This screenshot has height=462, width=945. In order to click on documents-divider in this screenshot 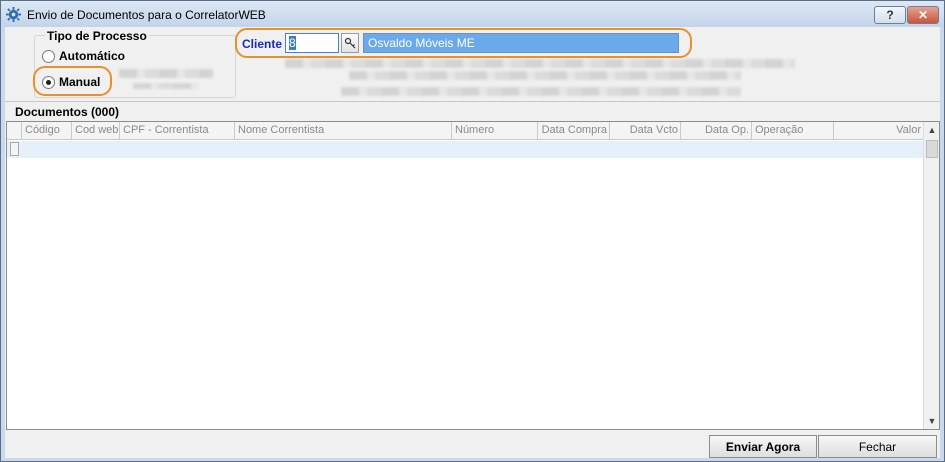, I will do `click(472, 110)`.